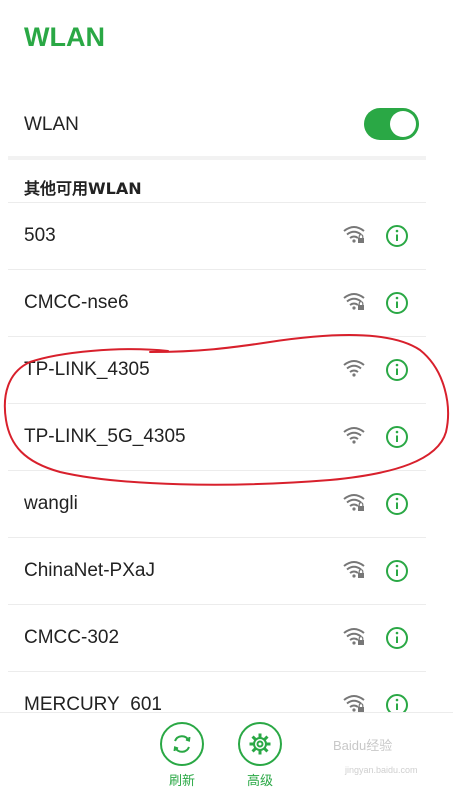 The image size is (453, 792). I want to click on network-row: CMCC-nse6, so click(226, 302).